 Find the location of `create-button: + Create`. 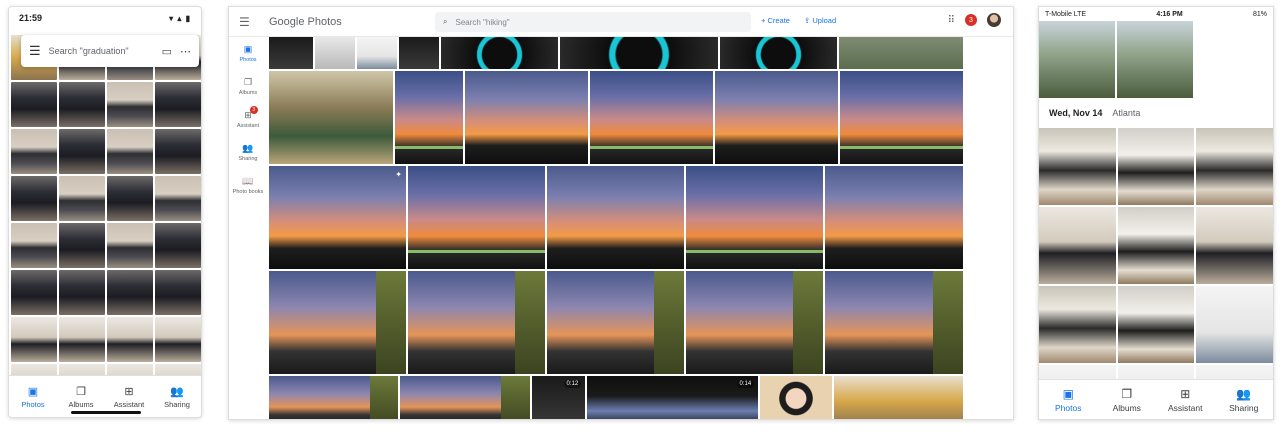

create-button: + Create is located at coordinates (775, 20).